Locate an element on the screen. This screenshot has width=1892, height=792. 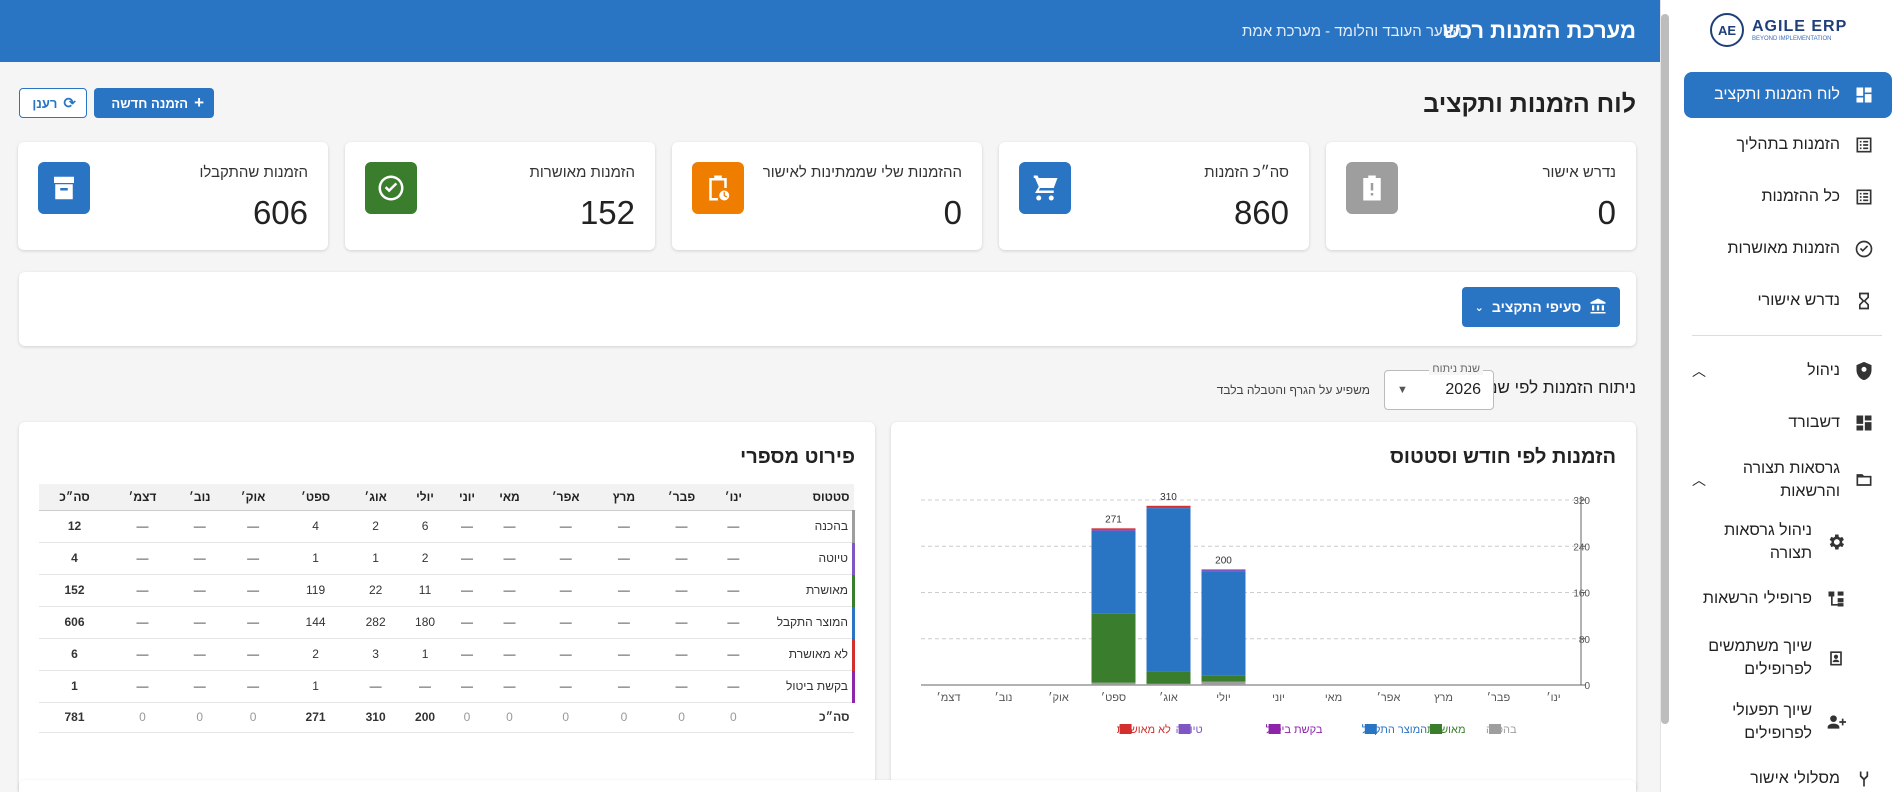
year-select-note: משפיע על הגרף והטבלה בלבד is located at coordinates (1293, 390).